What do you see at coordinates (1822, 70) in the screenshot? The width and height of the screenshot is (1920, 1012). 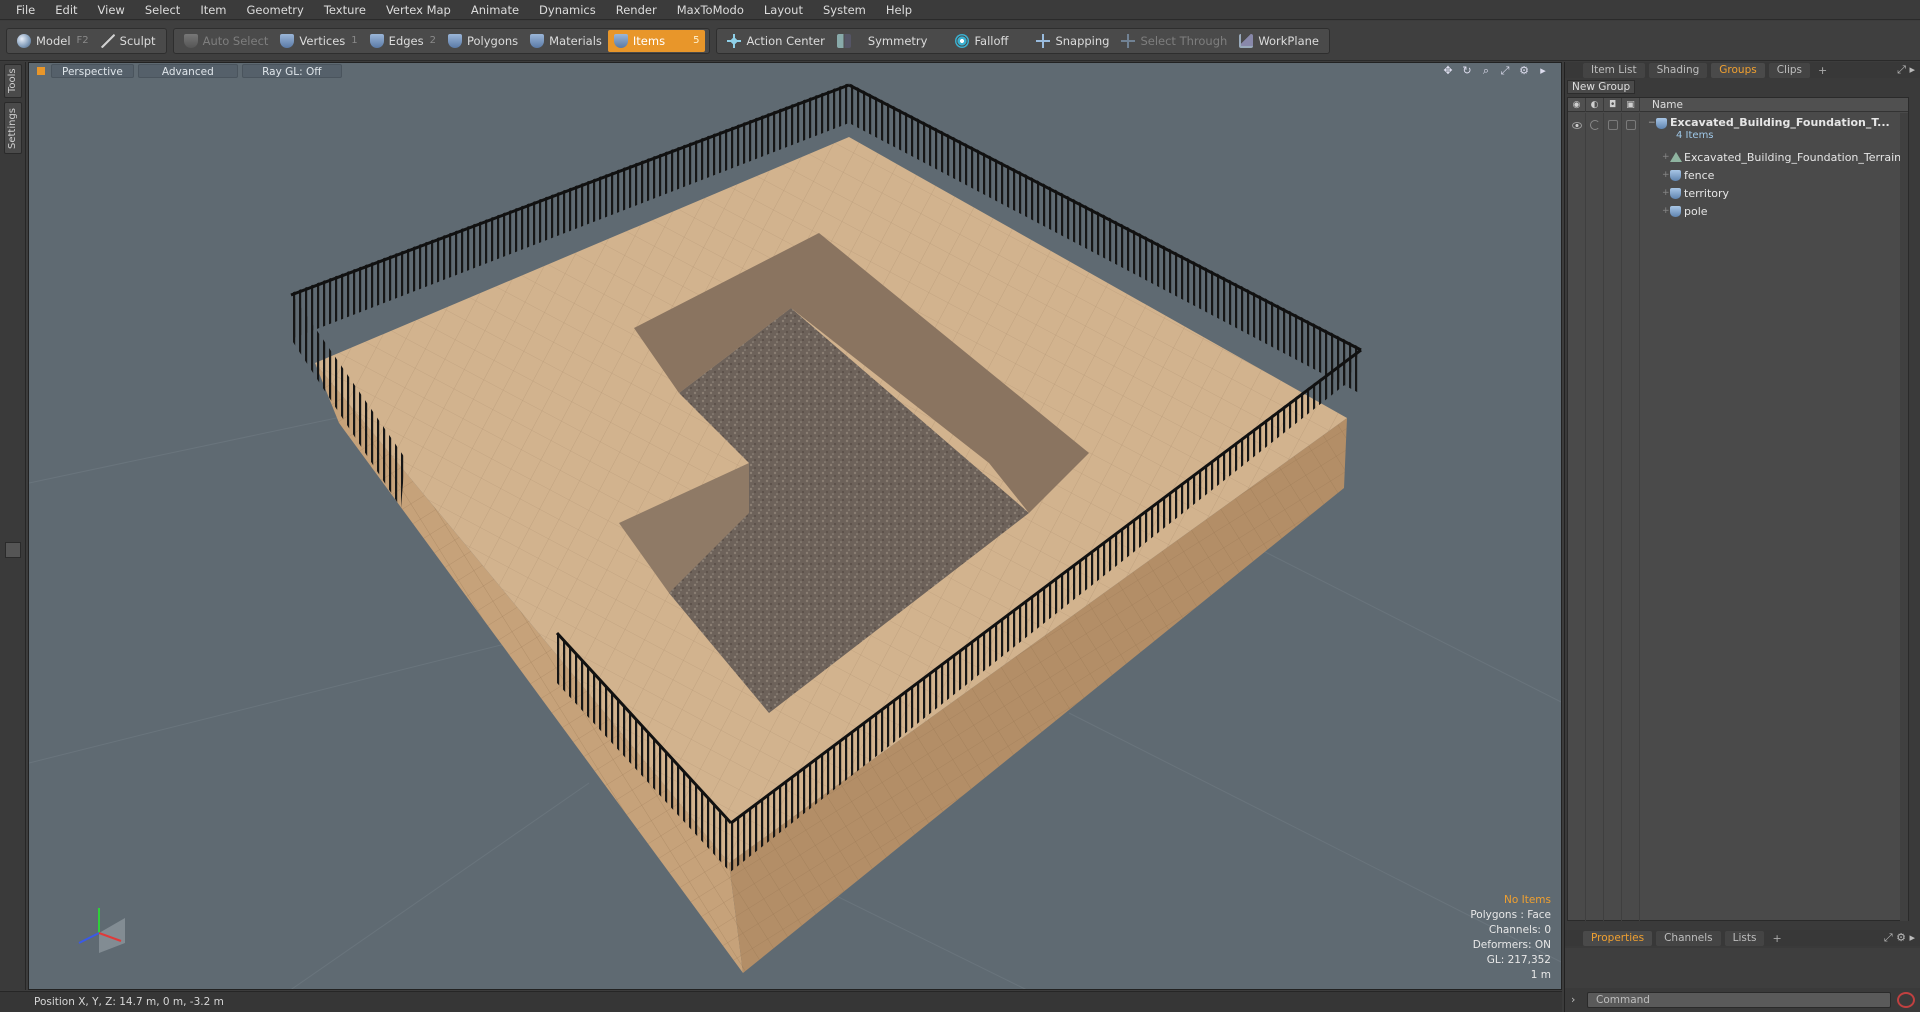 I see `add-tab-icon: +` at bounding box center [1822, 70].